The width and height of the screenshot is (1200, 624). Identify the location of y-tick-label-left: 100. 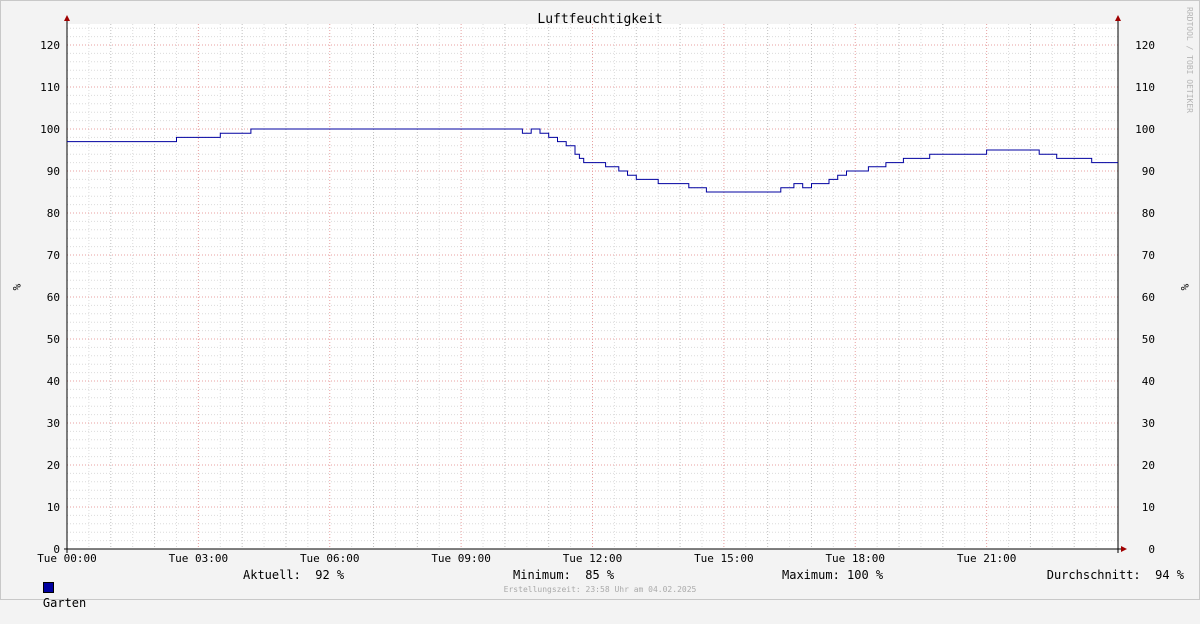
(50, 129).